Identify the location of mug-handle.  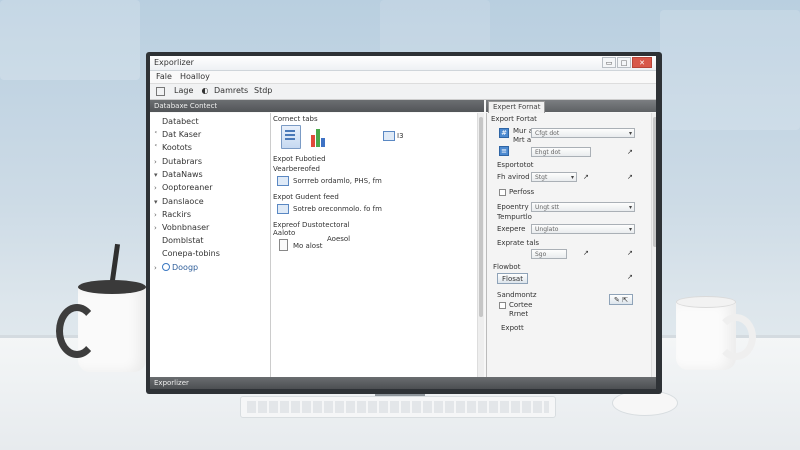
(736, 337).